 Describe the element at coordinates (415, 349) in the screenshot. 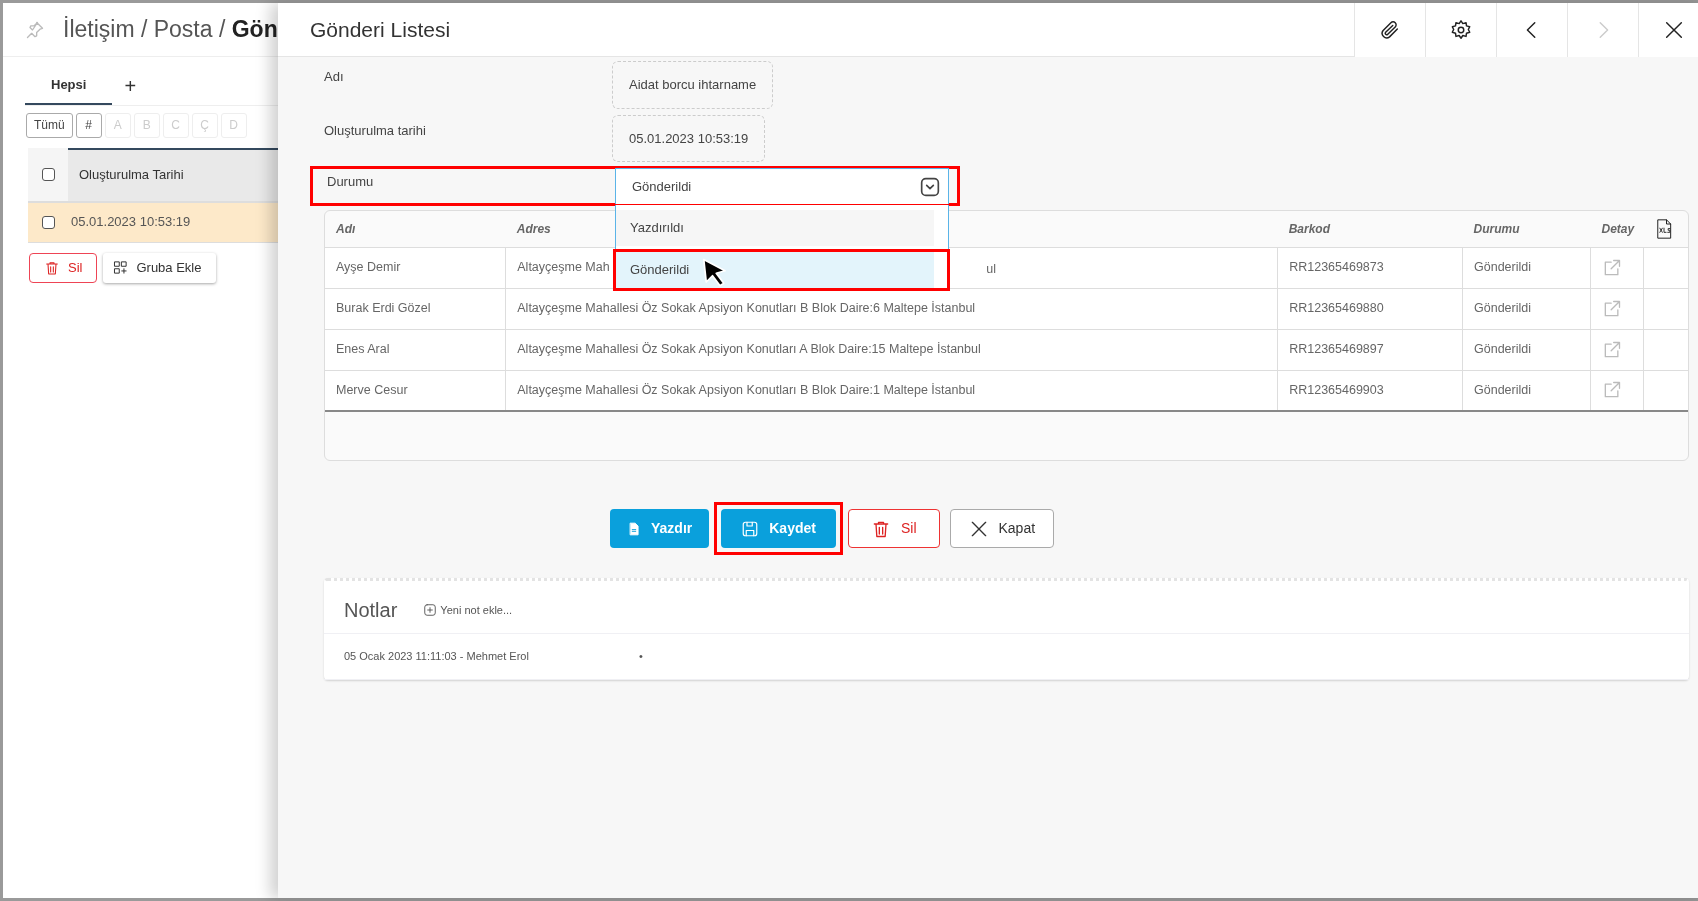

I see `table-cell: Enes Aral` at that location.